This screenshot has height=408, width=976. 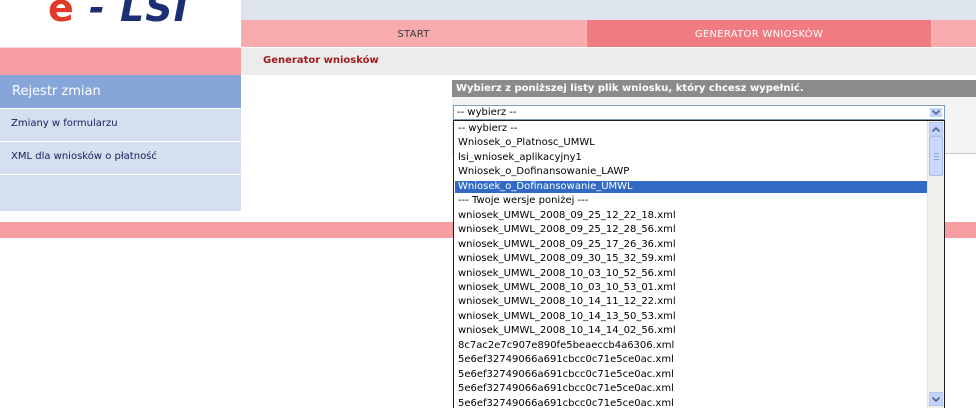 What do you see at coordinates (693, 230) in the screenshot?
I see `dropdown-option: wniosek_UMWL_2008_09_25_12_28_56.xml` at bounding box center [693, 230].